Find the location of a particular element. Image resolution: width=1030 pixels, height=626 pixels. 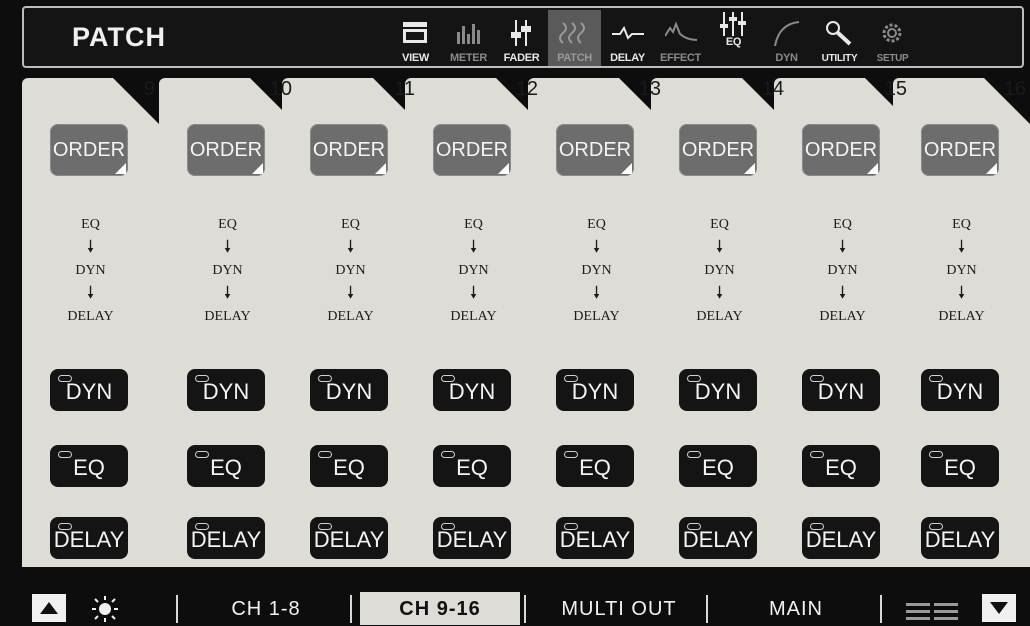

nav-dyn: DYN is located at coordinates (786, 38).